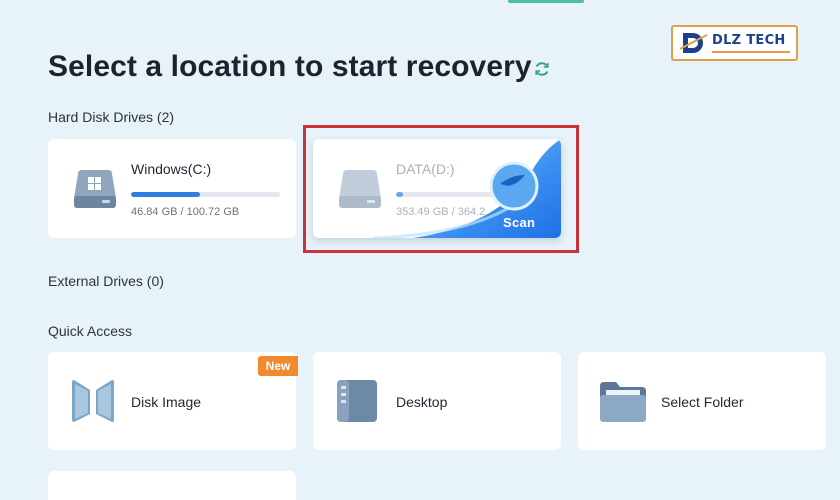  Describe the element at coordinates (172, 485) in the screenshot. I see `quick-access-partial-card` at that location.